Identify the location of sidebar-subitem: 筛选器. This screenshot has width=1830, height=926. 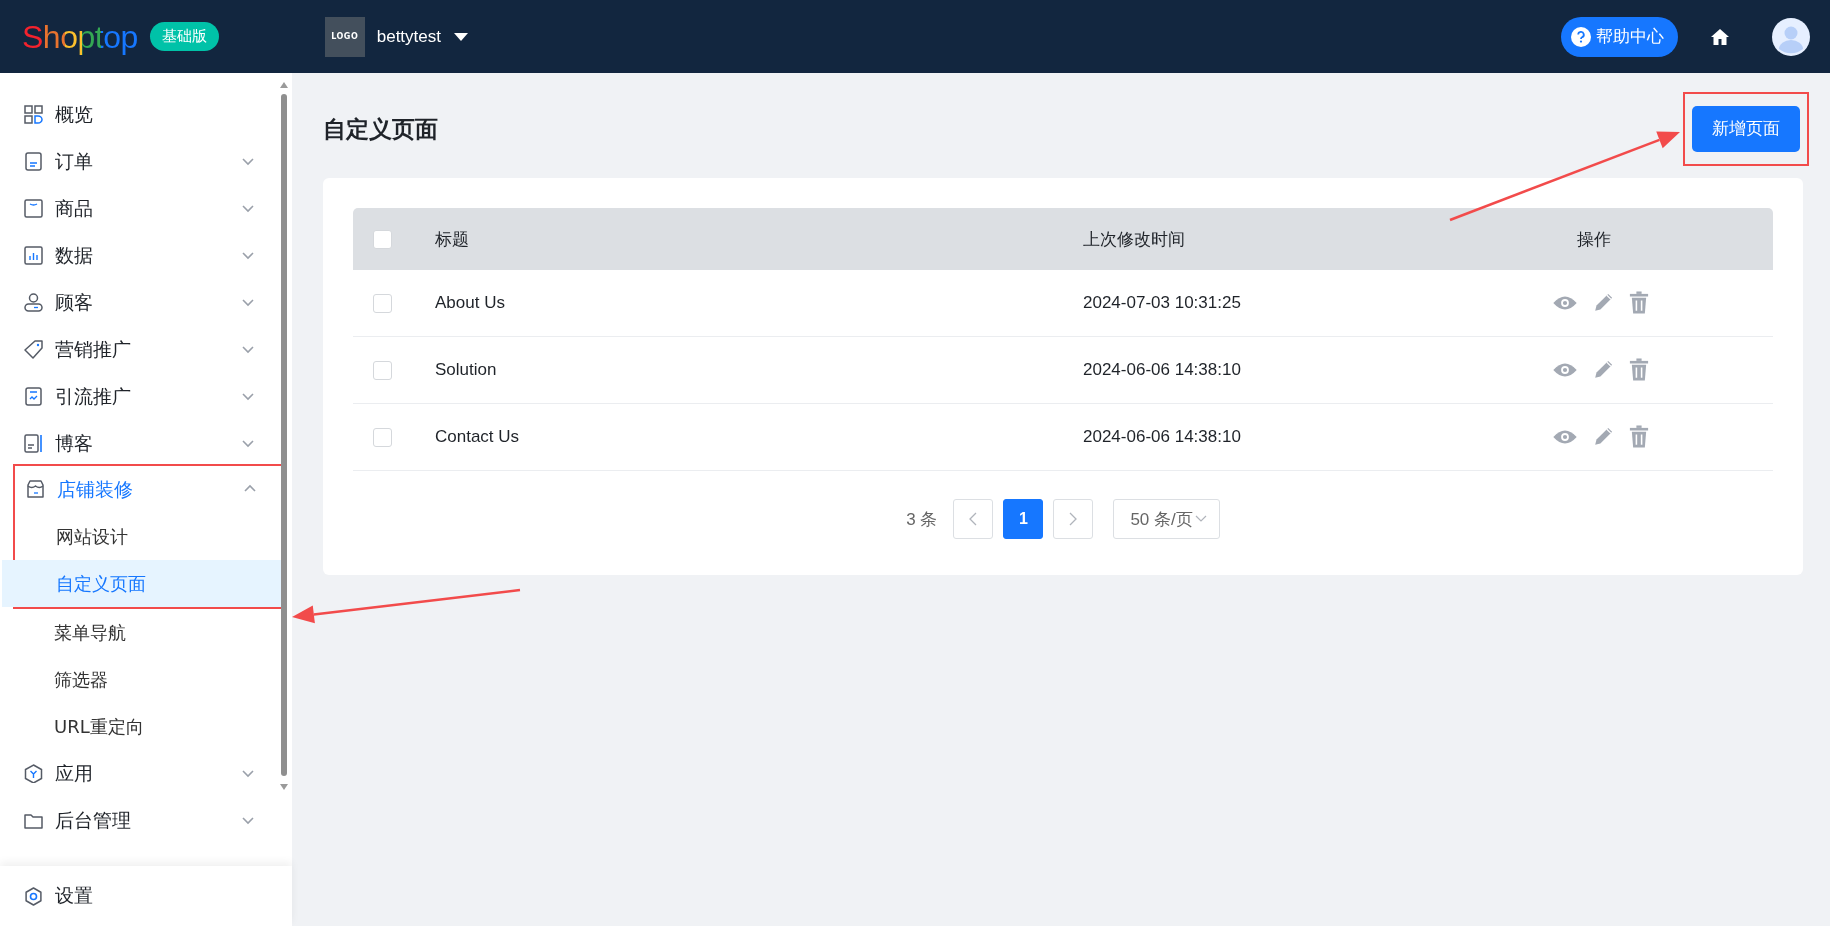
(141, 679).